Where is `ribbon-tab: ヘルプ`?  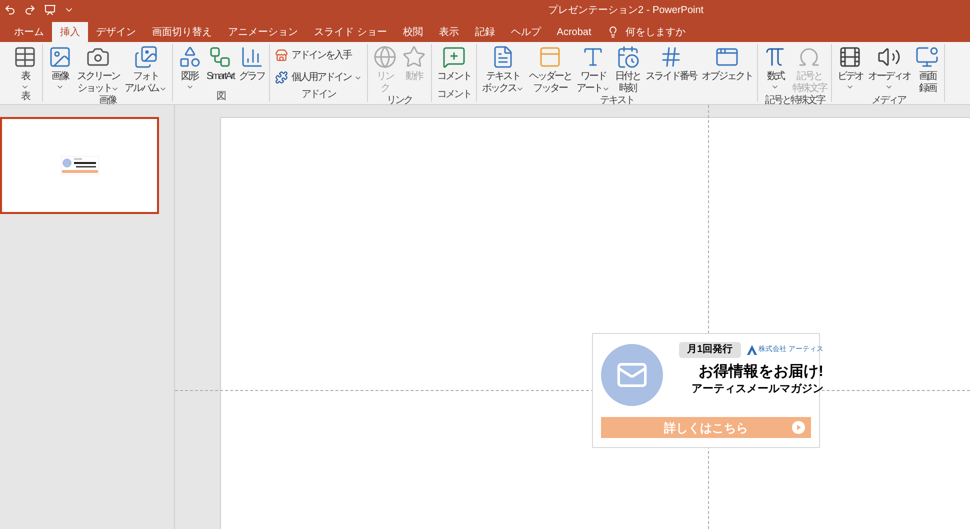
ribbon-tab: ヘルプ is located at coordinates (525, 32).